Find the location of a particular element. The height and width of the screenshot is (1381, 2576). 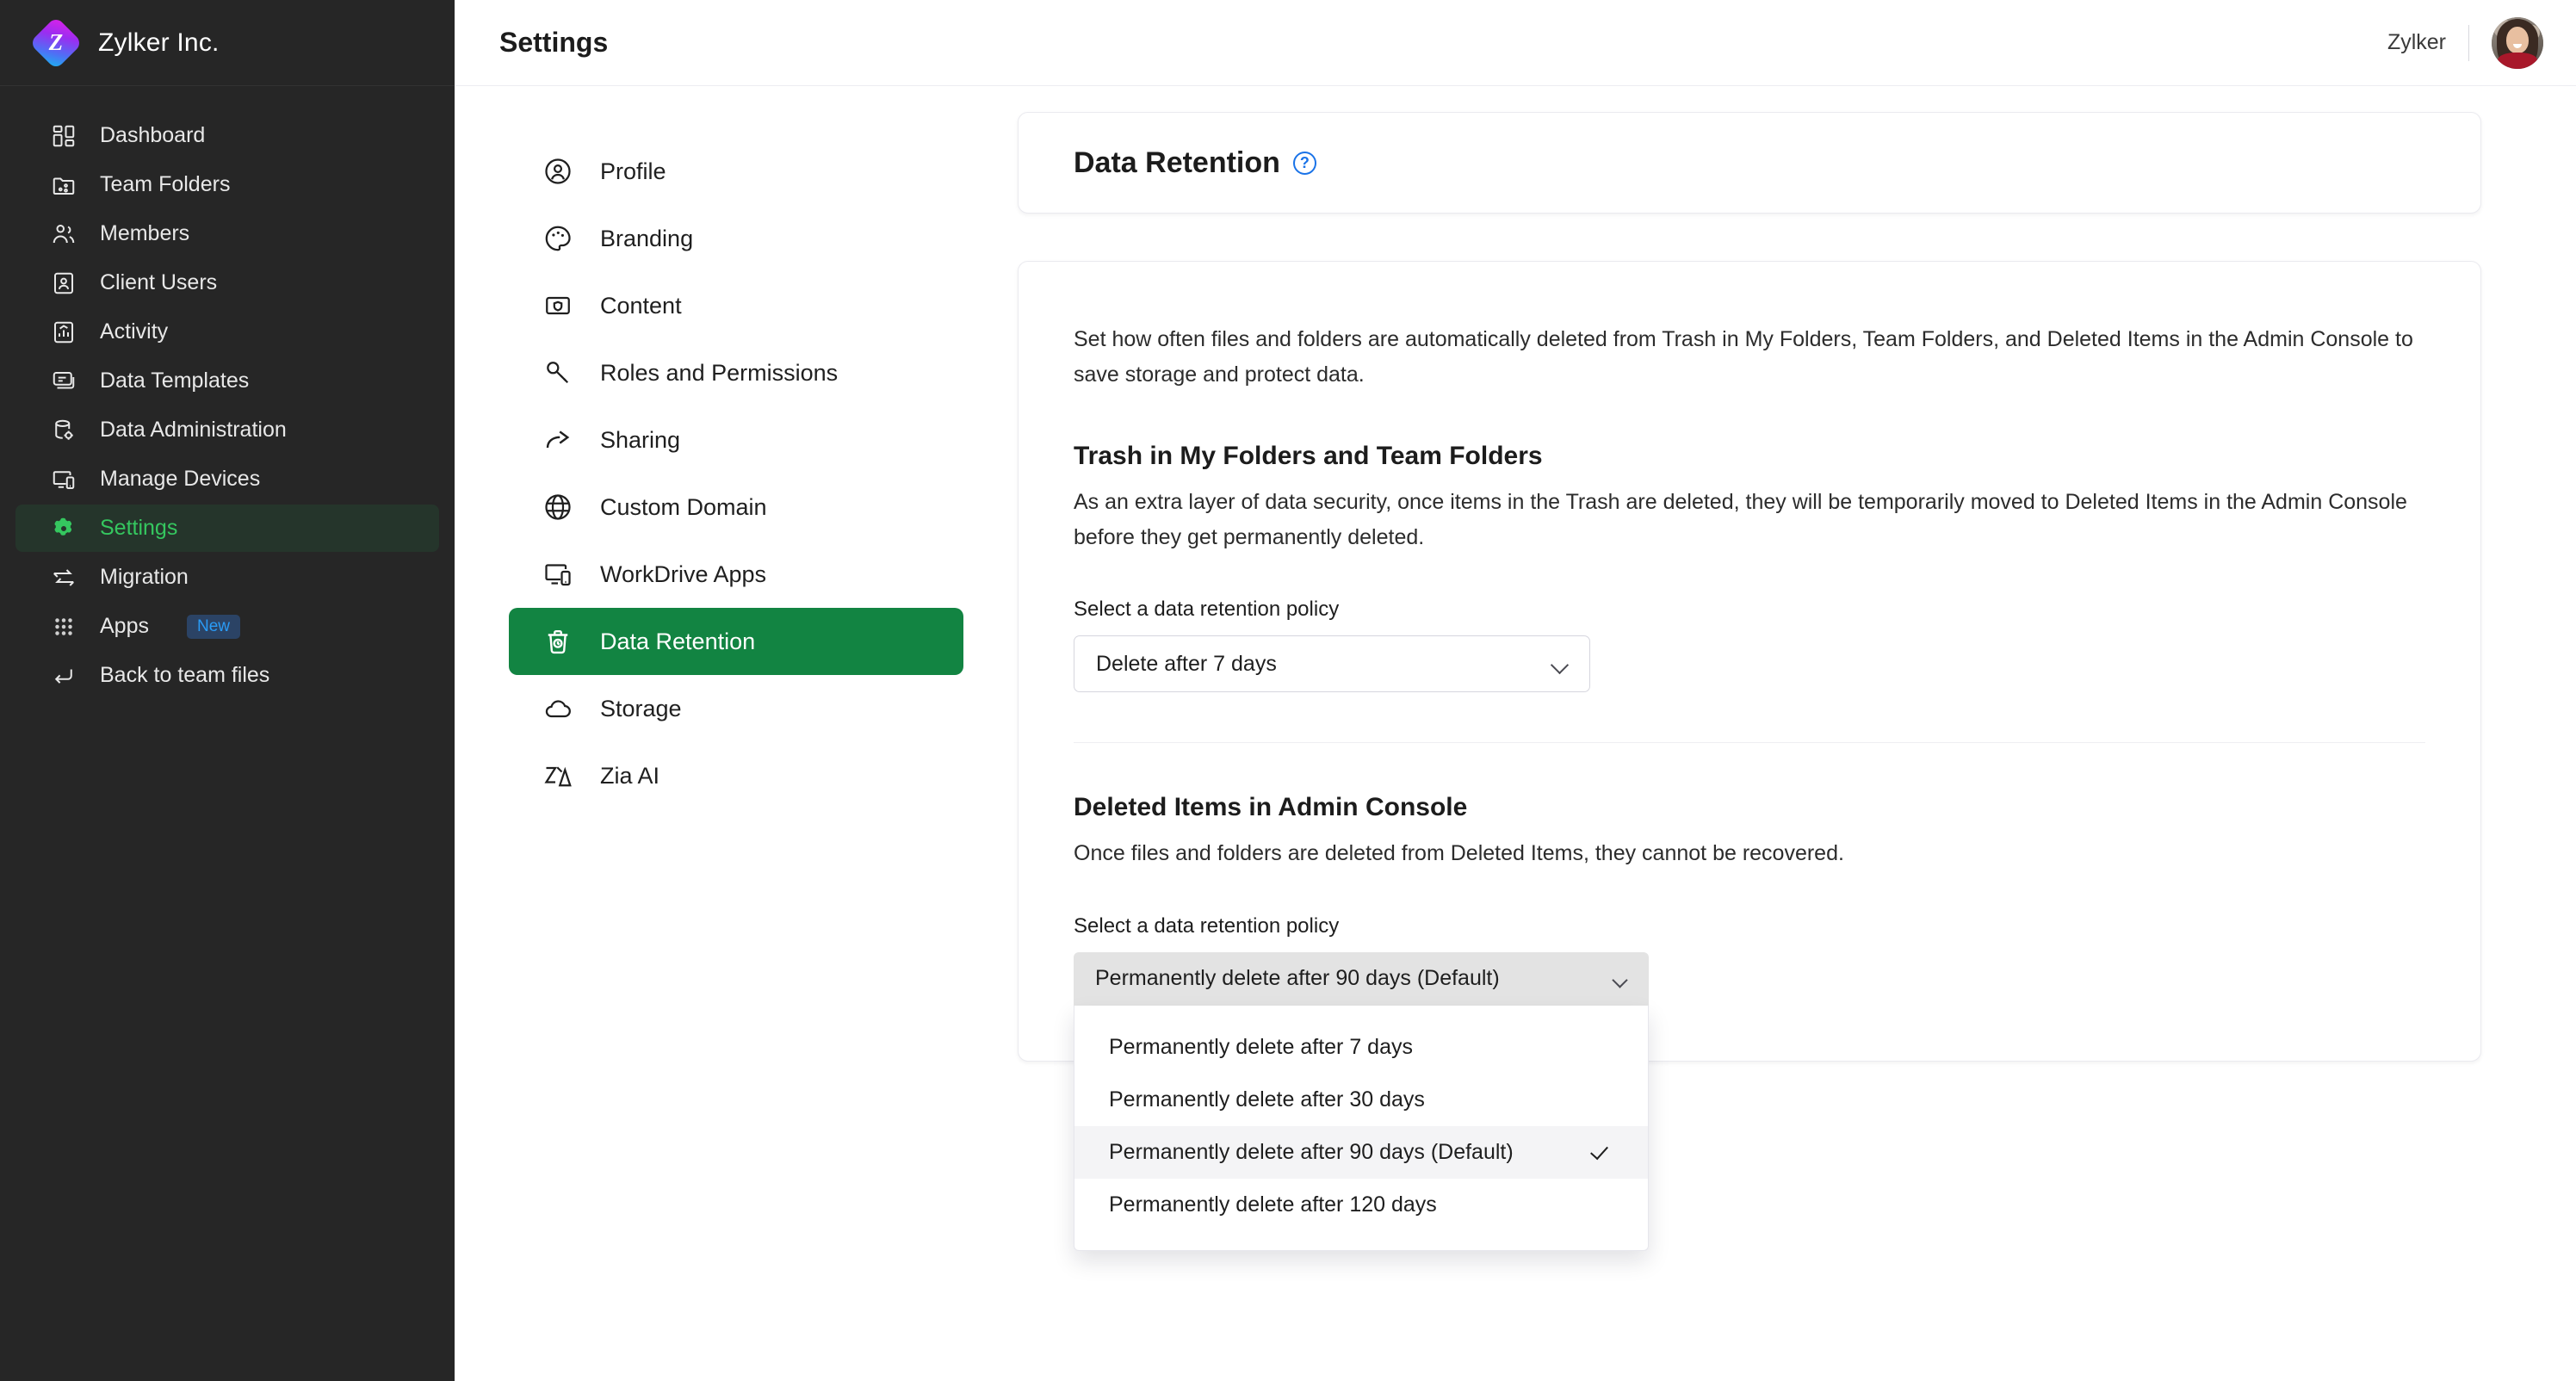

sidebar-item-back-to-team-files: Back to team files is located at coordinates (227, 675).